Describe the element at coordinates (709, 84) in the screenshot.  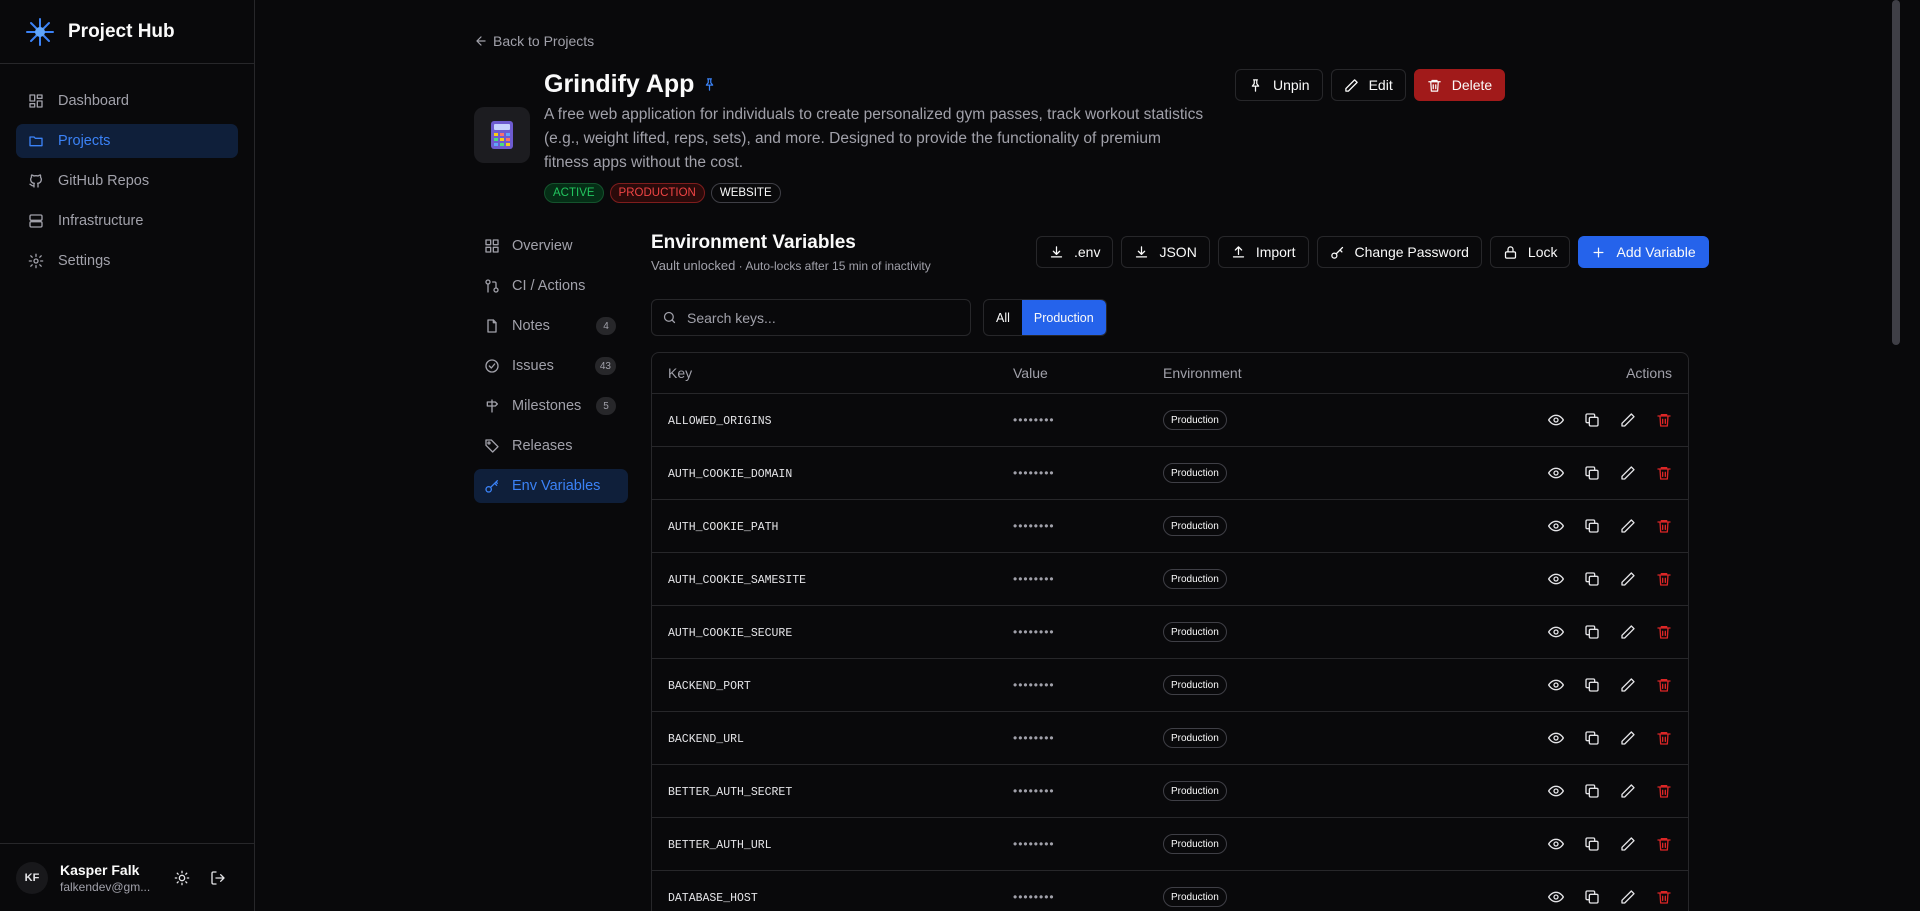
I see `pin-icon` at that location.